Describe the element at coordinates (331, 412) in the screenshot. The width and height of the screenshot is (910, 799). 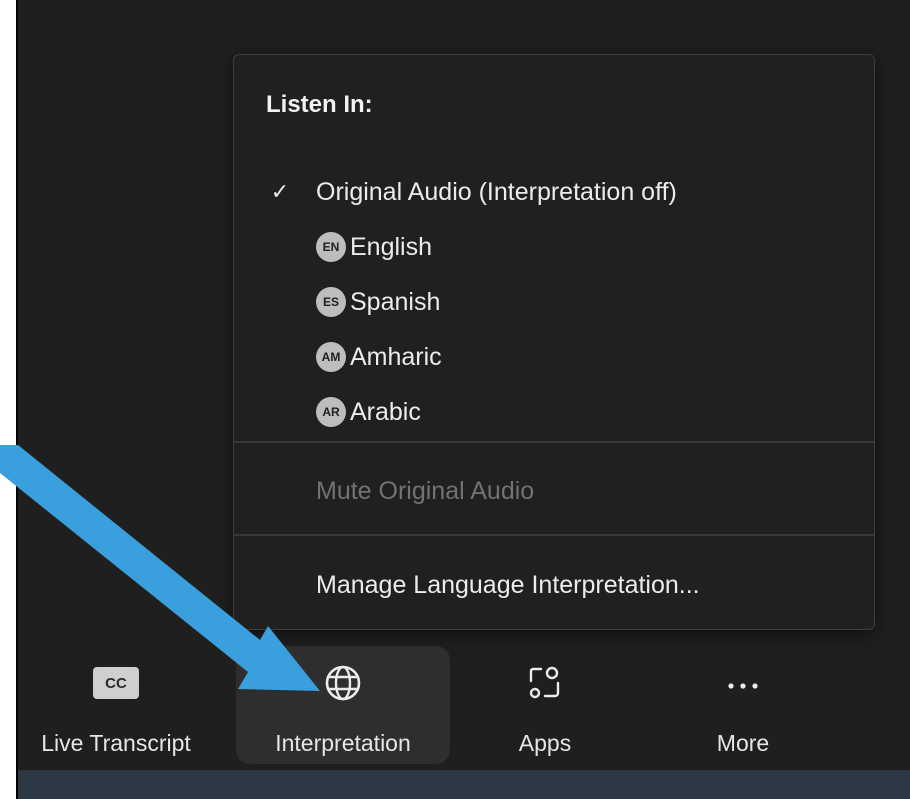
I see `language-badge-icon: AR` at that location.